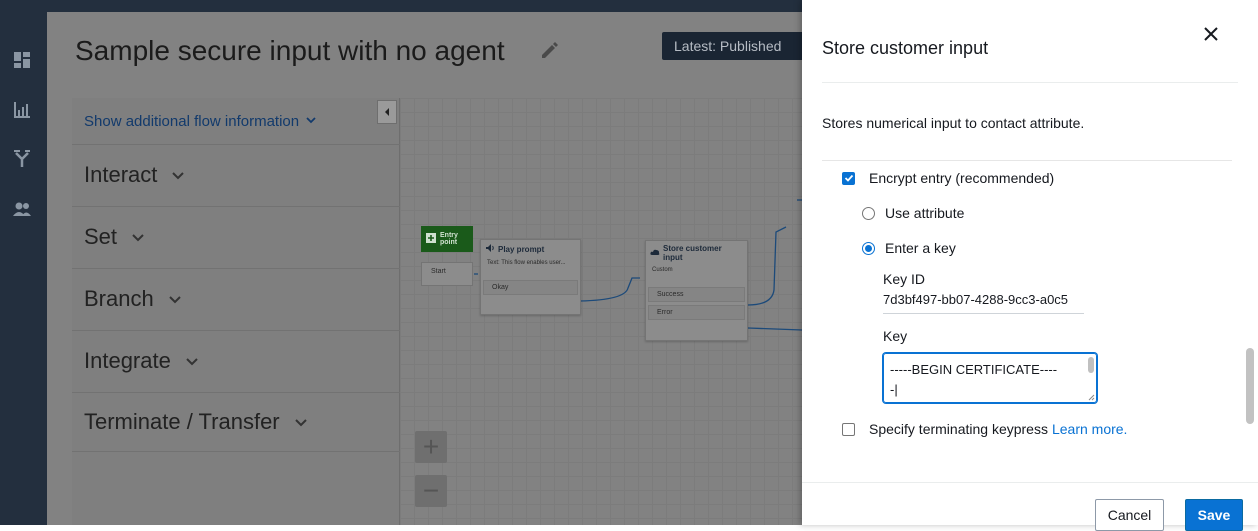 This screenshot has height=531, width=1258. I want to click on node-branch: Success, so click(696, 294).